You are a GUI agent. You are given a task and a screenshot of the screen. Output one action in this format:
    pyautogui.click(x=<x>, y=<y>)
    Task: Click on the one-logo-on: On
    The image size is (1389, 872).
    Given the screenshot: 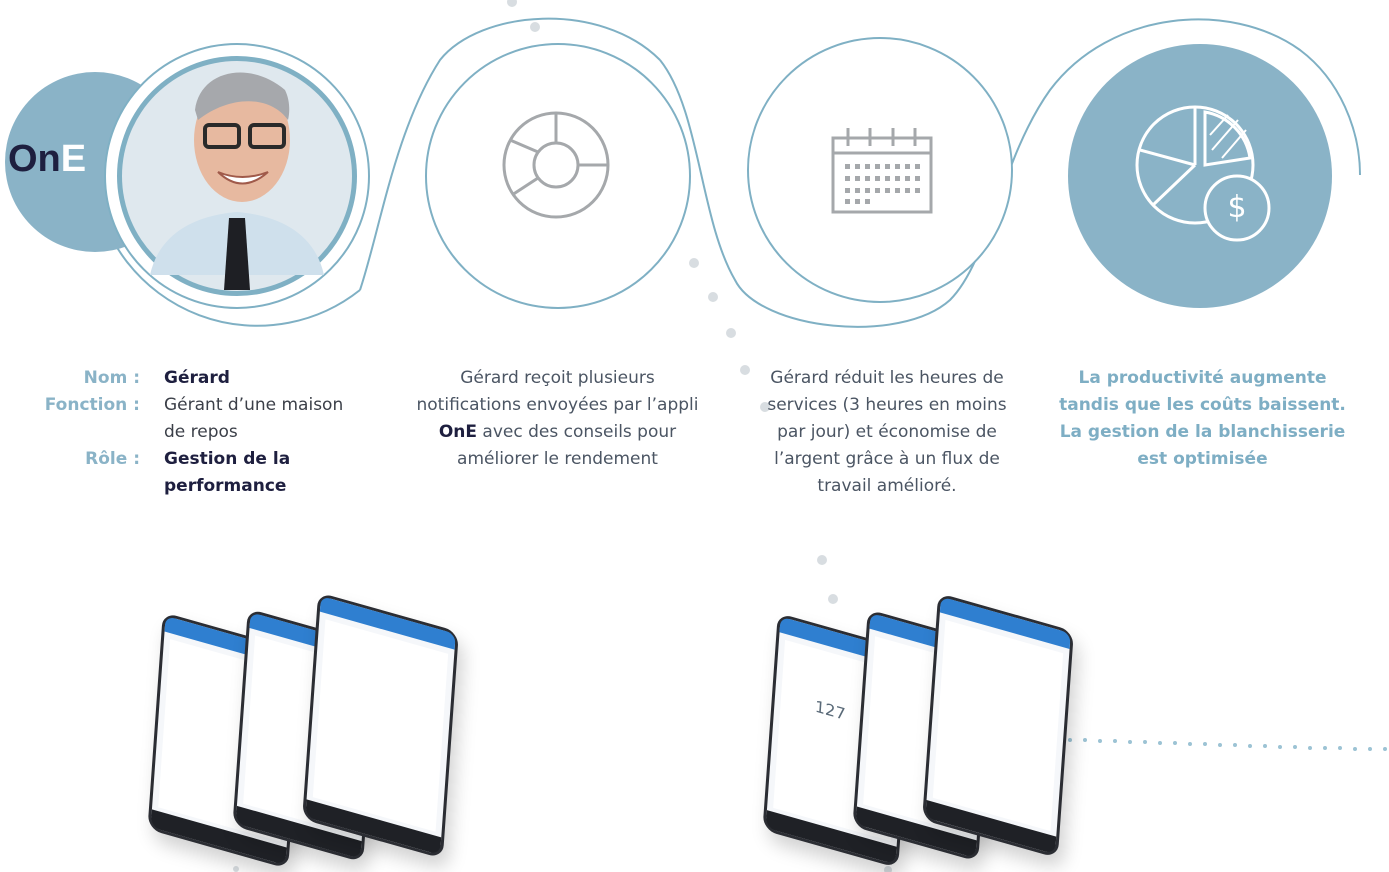 What is the action you would take?
    pyautogui.click(x=34, y=159)
    